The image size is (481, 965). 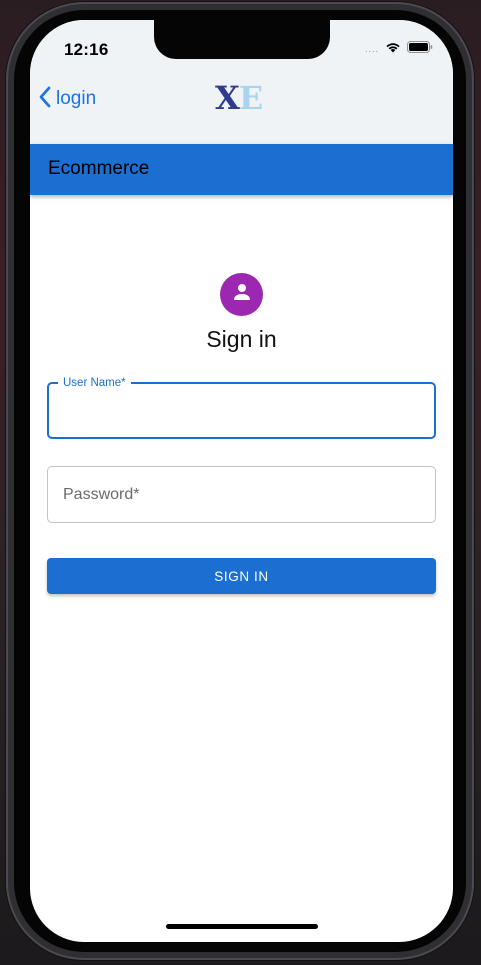 I want to click on avatar, so click(x=241, y=294).